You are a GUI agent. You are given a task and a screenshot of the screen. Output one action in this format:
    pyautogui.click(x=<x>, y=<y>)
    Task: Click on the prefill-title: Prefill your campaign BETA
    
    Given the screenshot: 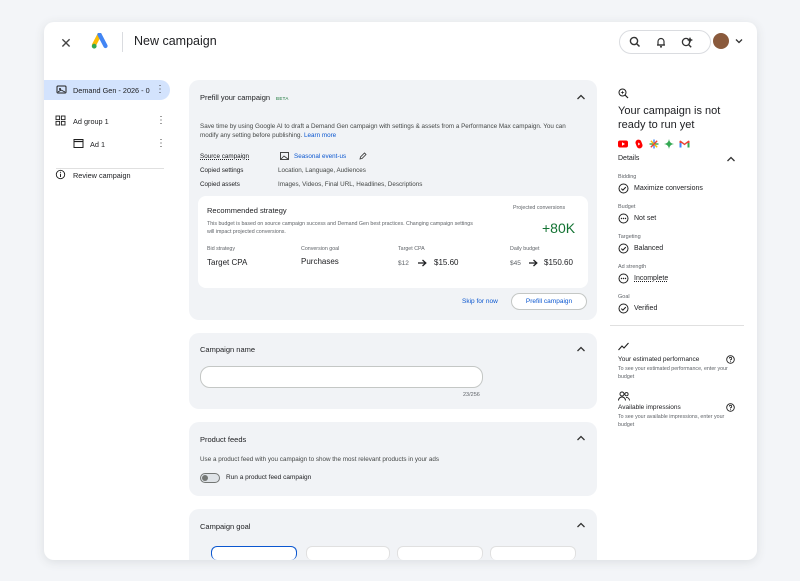 What is the action you would take?
    pyautogui.click(x=244, y=97)
    